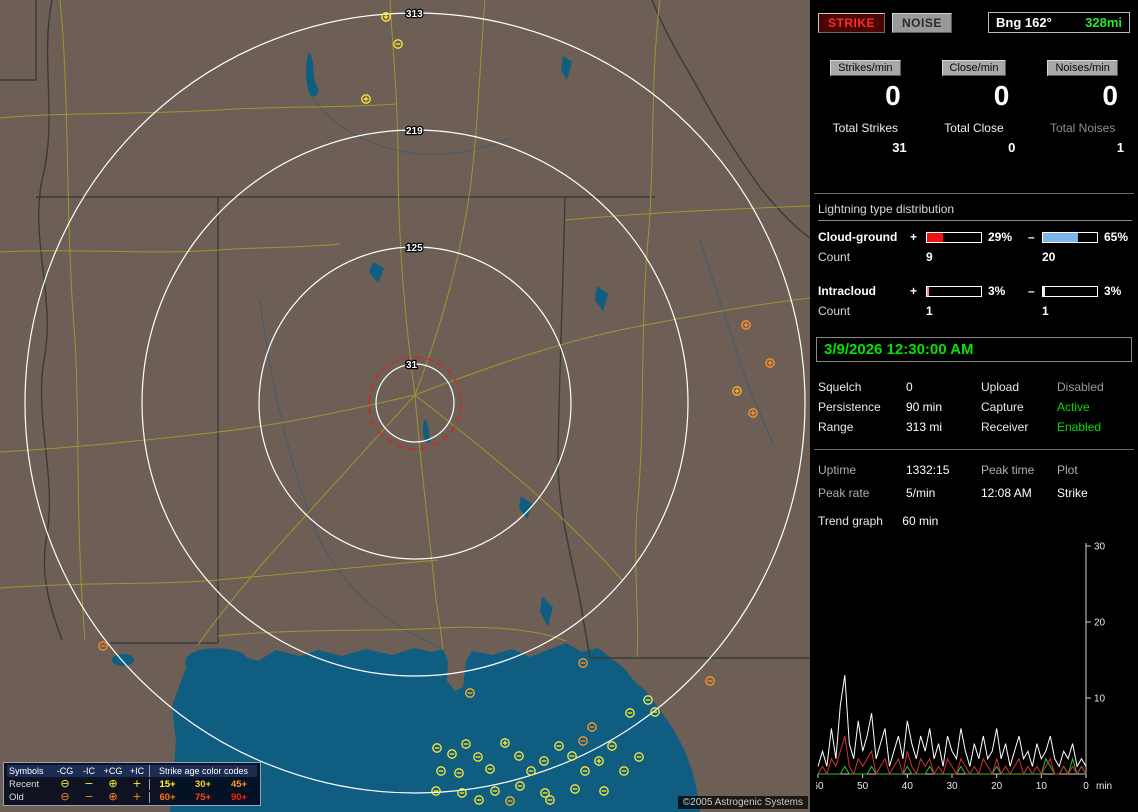  I want to click on setting-value: Active, so click(1073, 407).